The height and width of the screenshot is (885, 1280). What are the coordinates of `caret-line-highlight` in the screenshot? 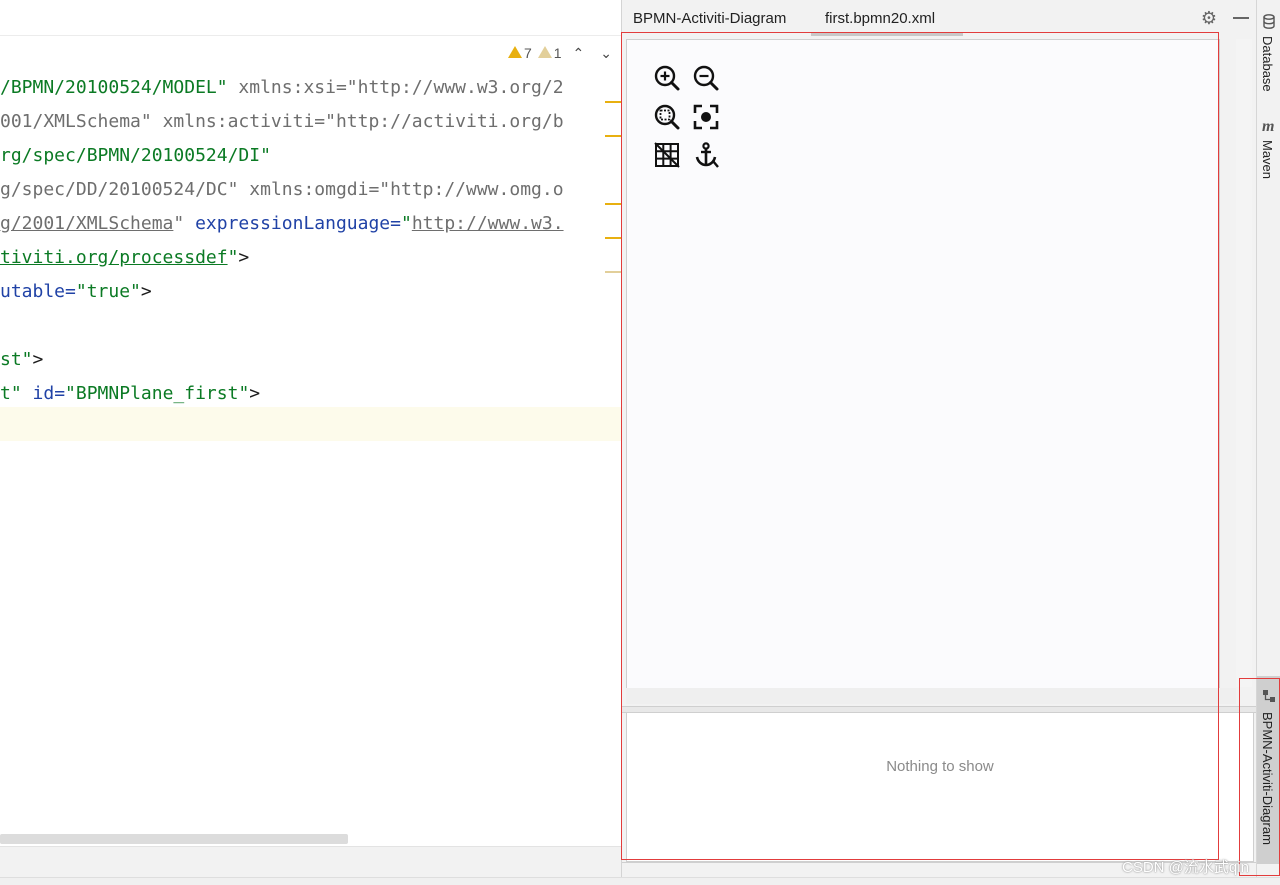 It's located at (310, 424).